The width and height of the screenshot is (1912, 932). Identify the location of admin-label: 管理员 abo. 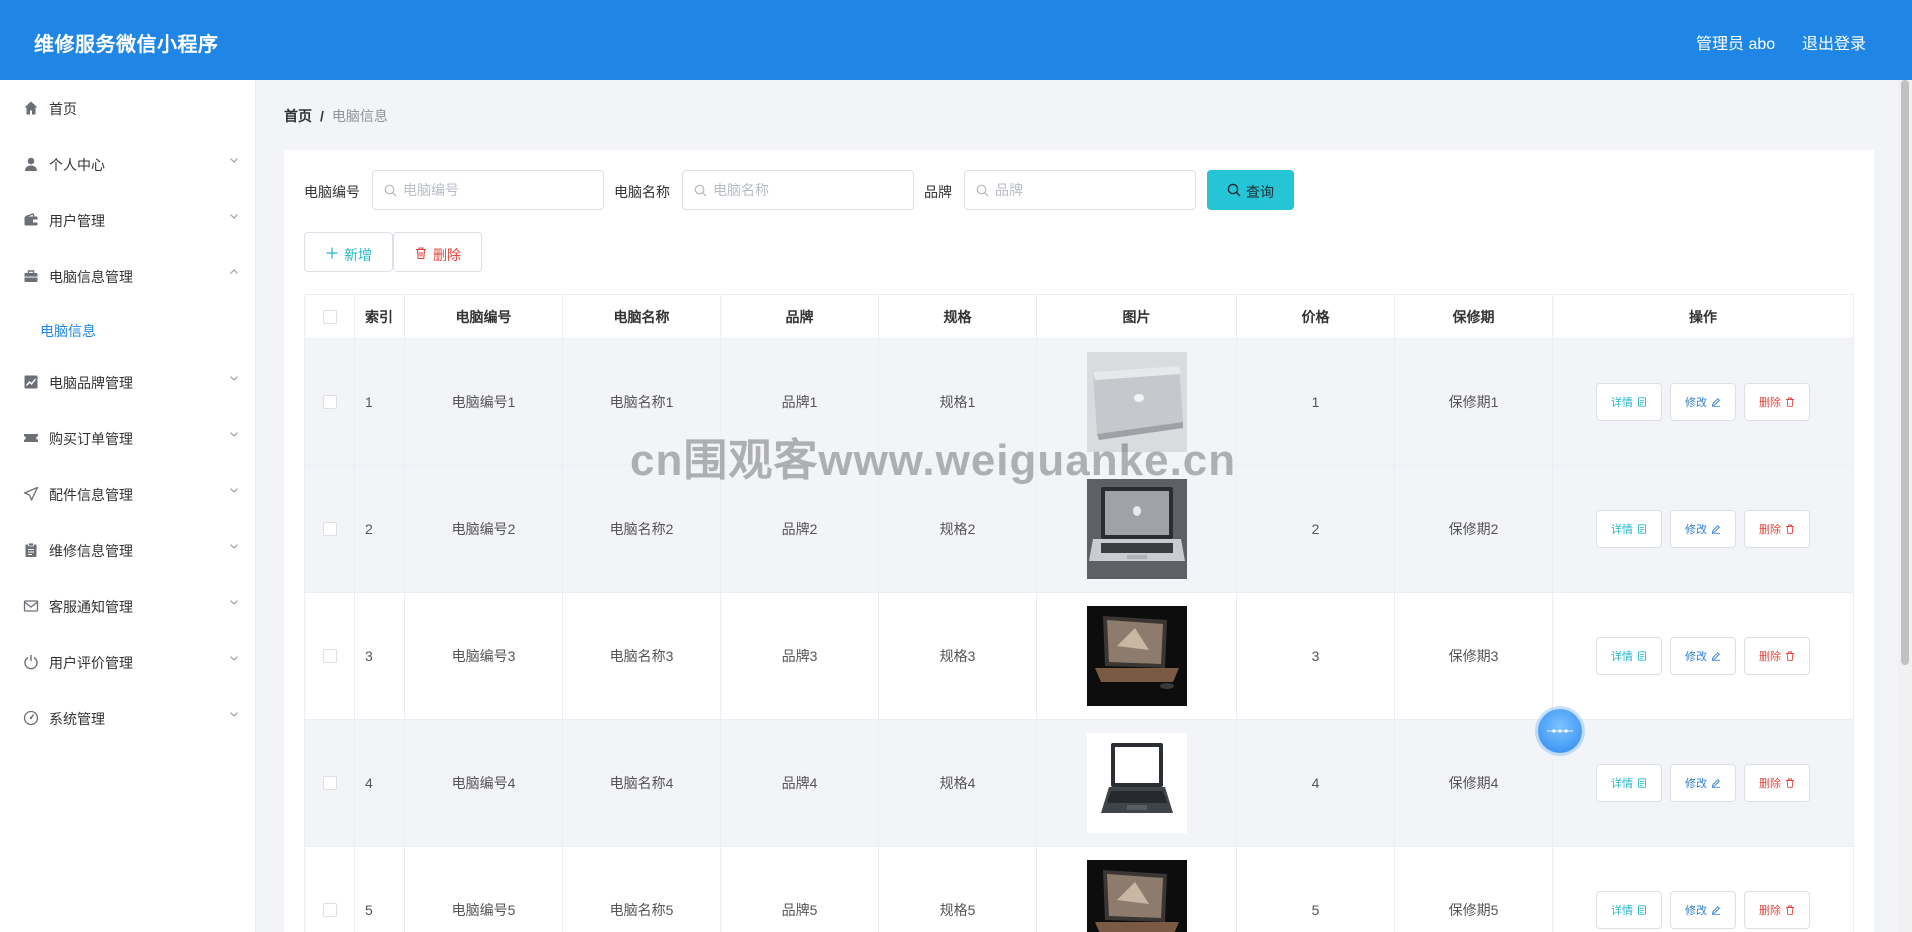
(1736, 44).